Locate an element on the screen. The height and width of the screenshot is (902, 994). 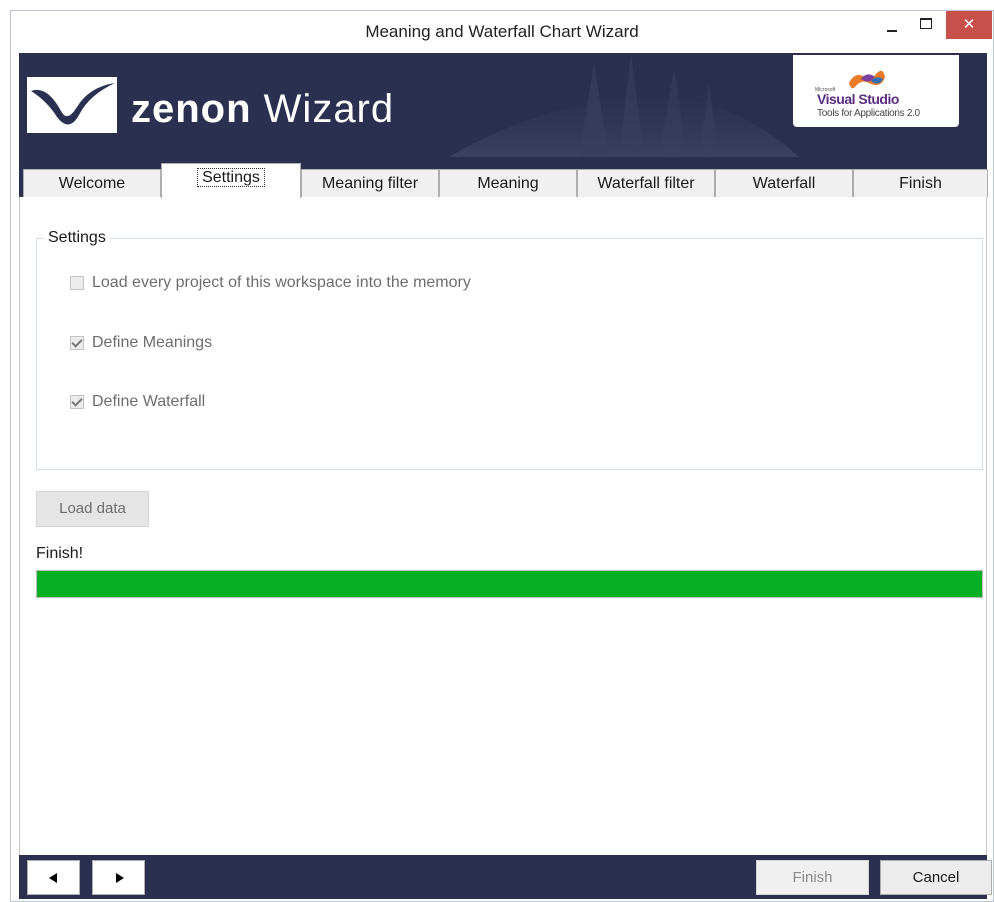
title-bar: Meaning and Waterfall Chart Wizard ✕ is located at coordinates (502, 32).